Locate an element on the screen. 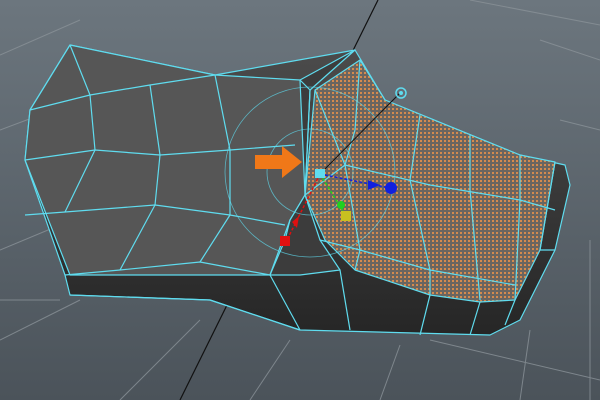 The width and height of the screenshot is (600, 400). center-handle is located at coordinates (320, 173).